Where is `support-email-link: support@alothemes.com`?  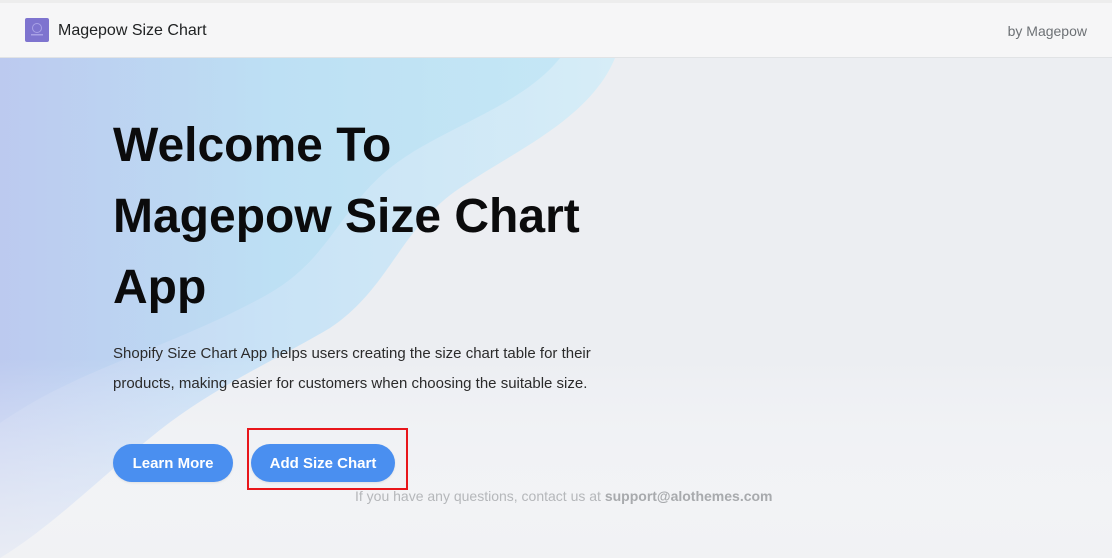
support-email-link: support@alothemes.com is located at coordinates (689, 496).